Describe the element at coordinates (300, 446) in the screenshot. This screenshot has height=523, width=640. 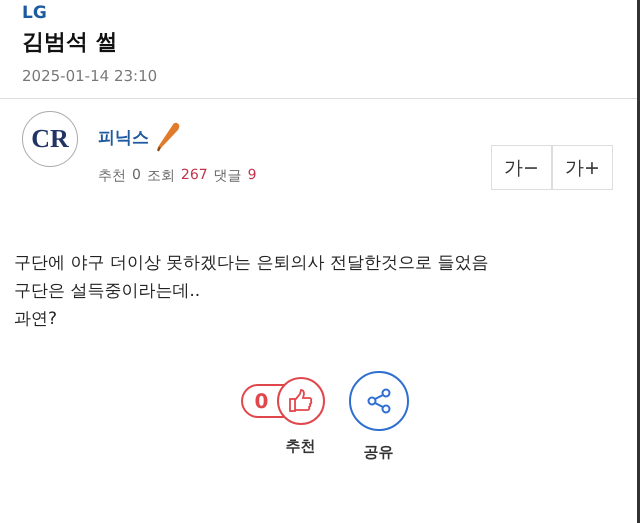
I see `recommend-label: 추천` at that location.